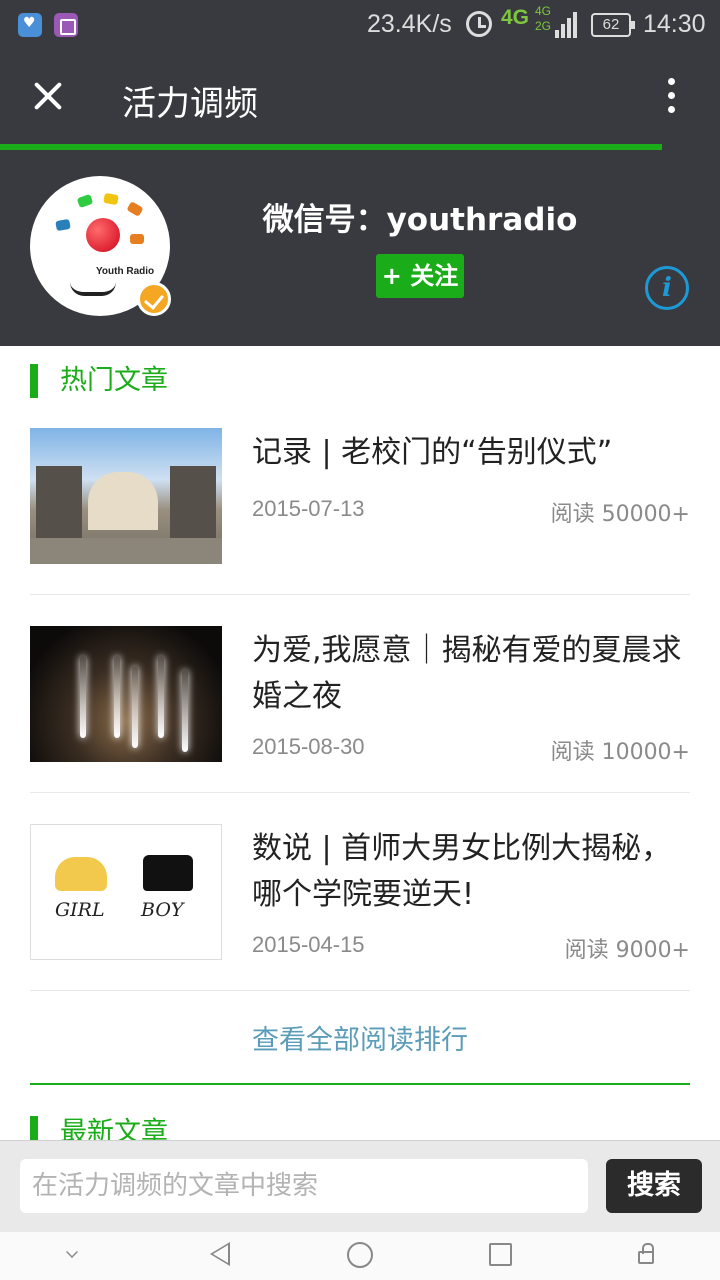  I want to click on back-icon, so click(220, 1254).